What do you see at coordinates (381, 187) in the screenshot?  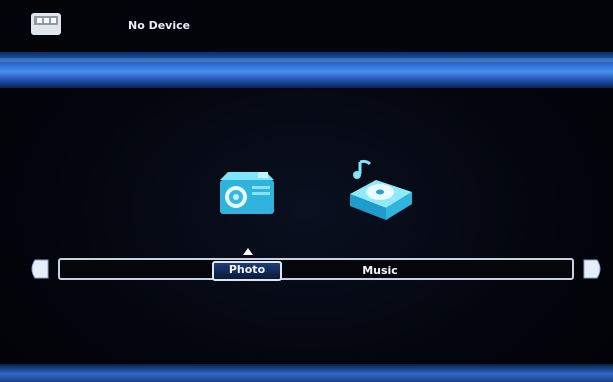 I see `music-player-icon` at bounding box center [381, 187].